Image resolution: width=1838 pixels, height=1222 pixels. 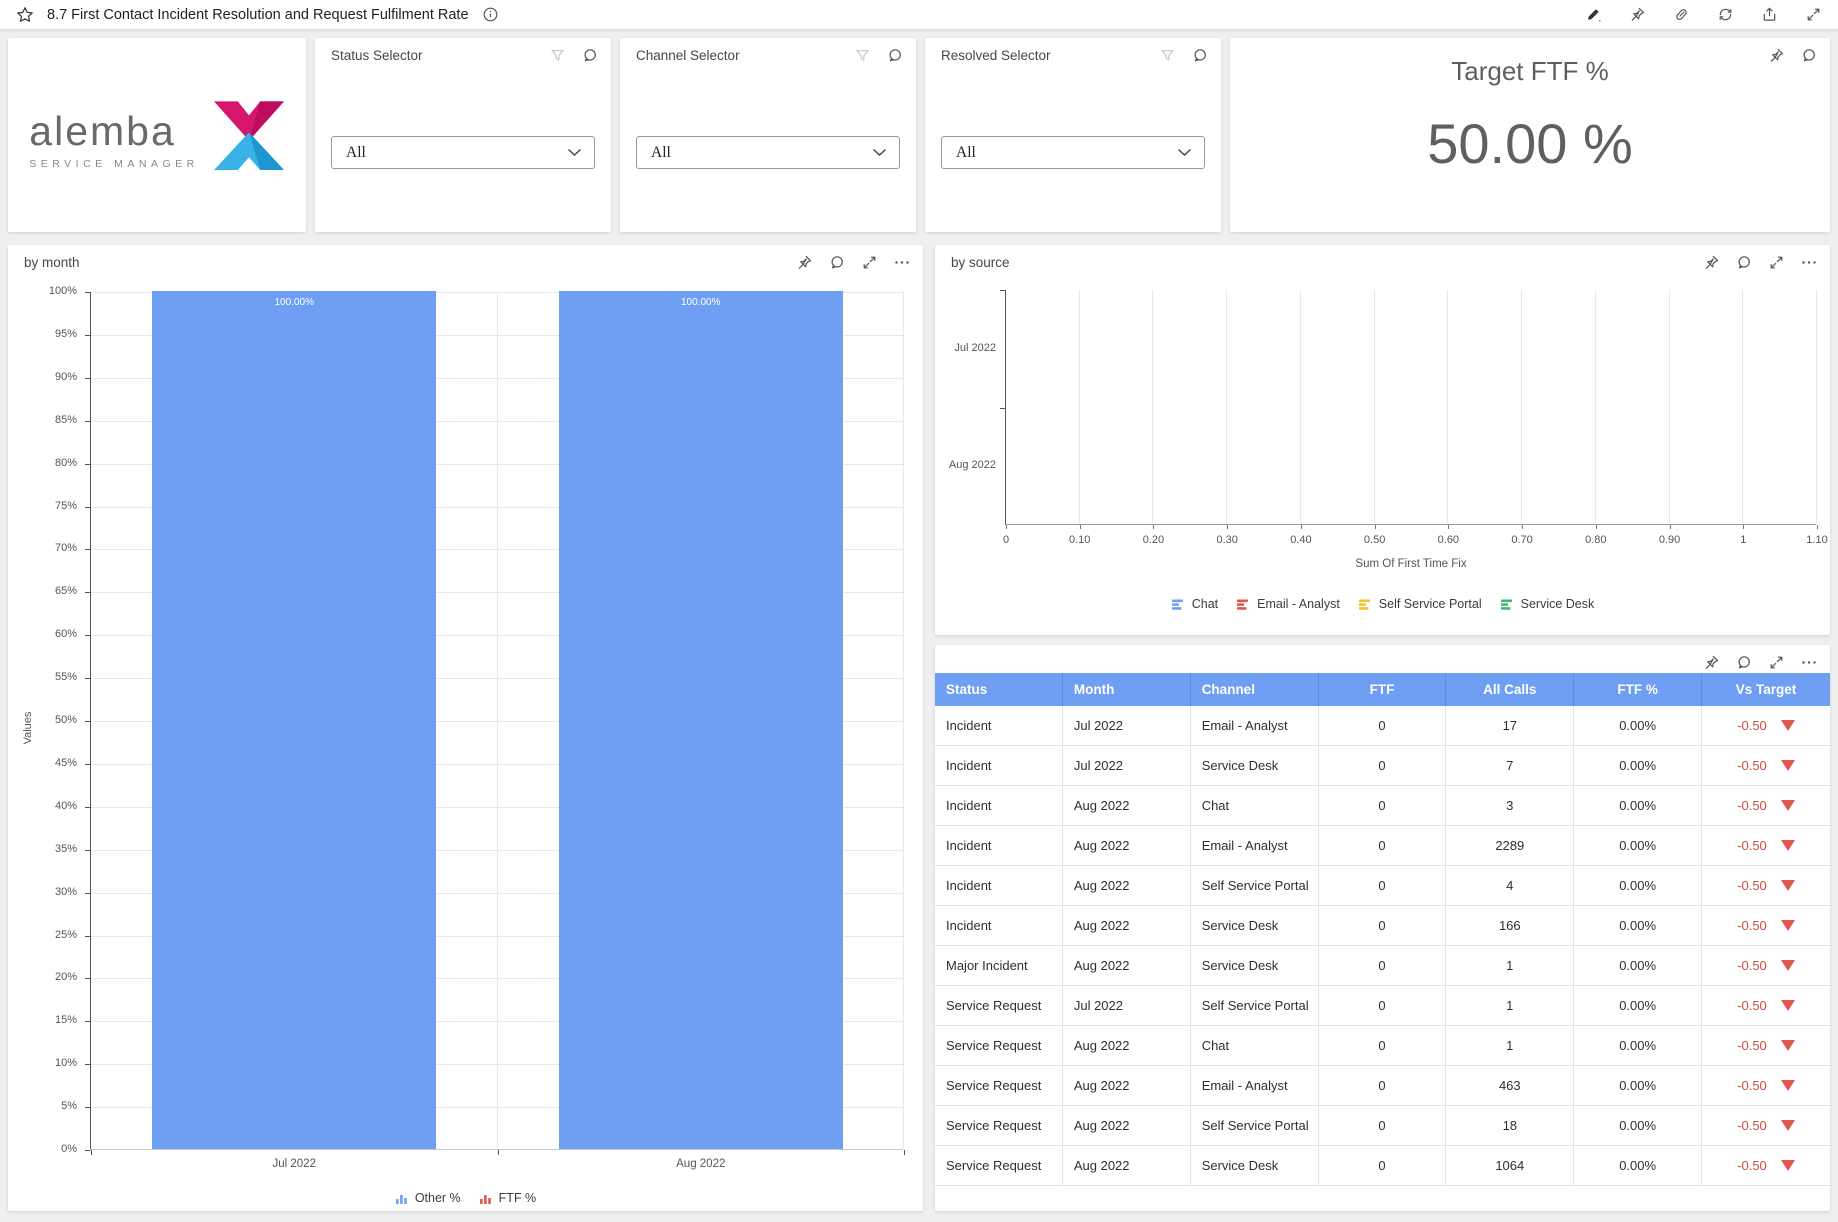 I want to click on column-header: FTF %, so click(x=1638, y=689).